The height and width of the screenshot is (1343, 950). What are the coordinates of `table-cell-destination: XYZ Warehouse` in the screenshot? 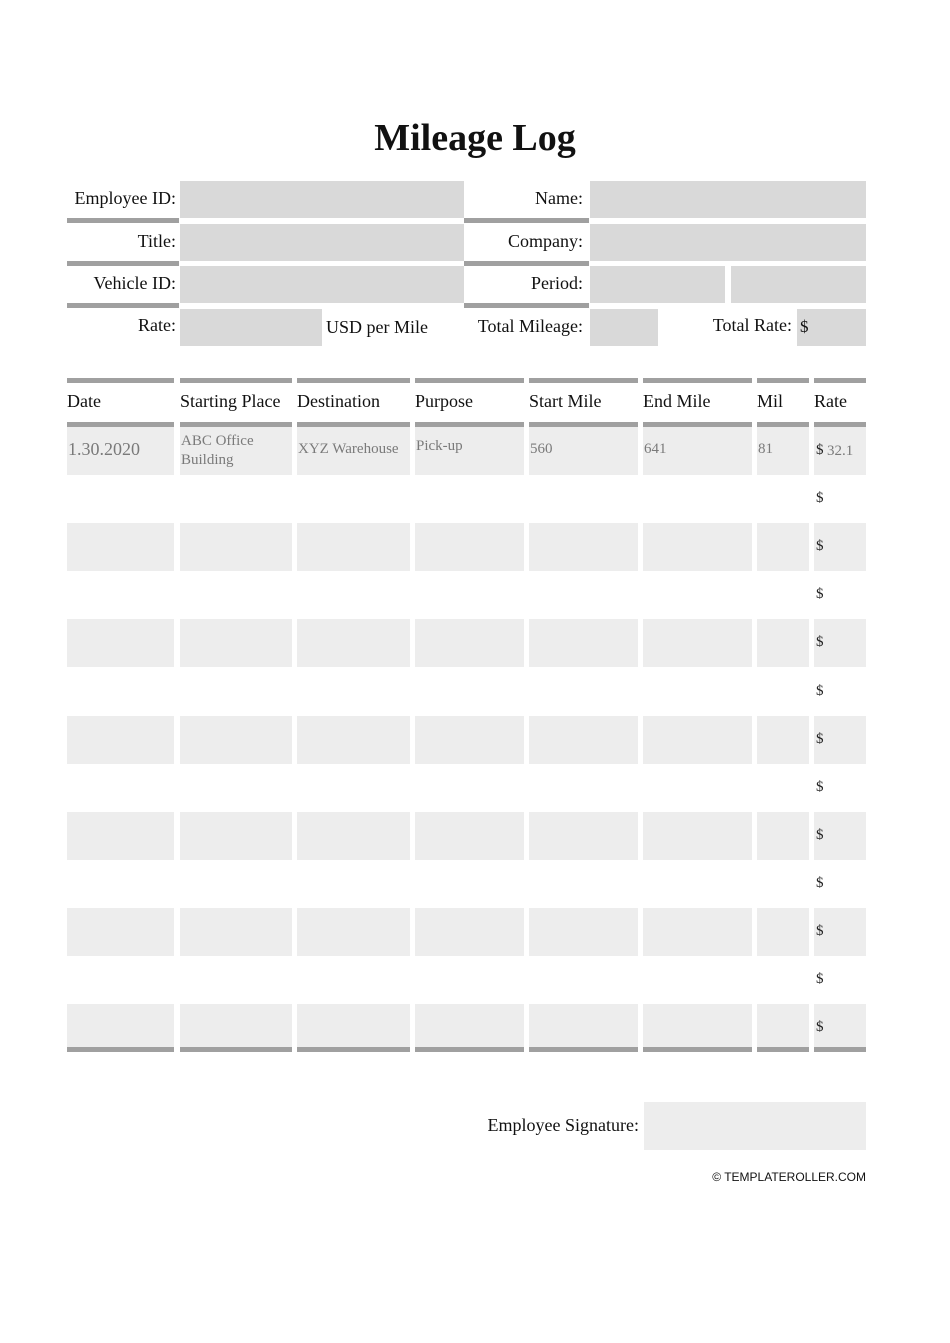 It's located at (353, 451).